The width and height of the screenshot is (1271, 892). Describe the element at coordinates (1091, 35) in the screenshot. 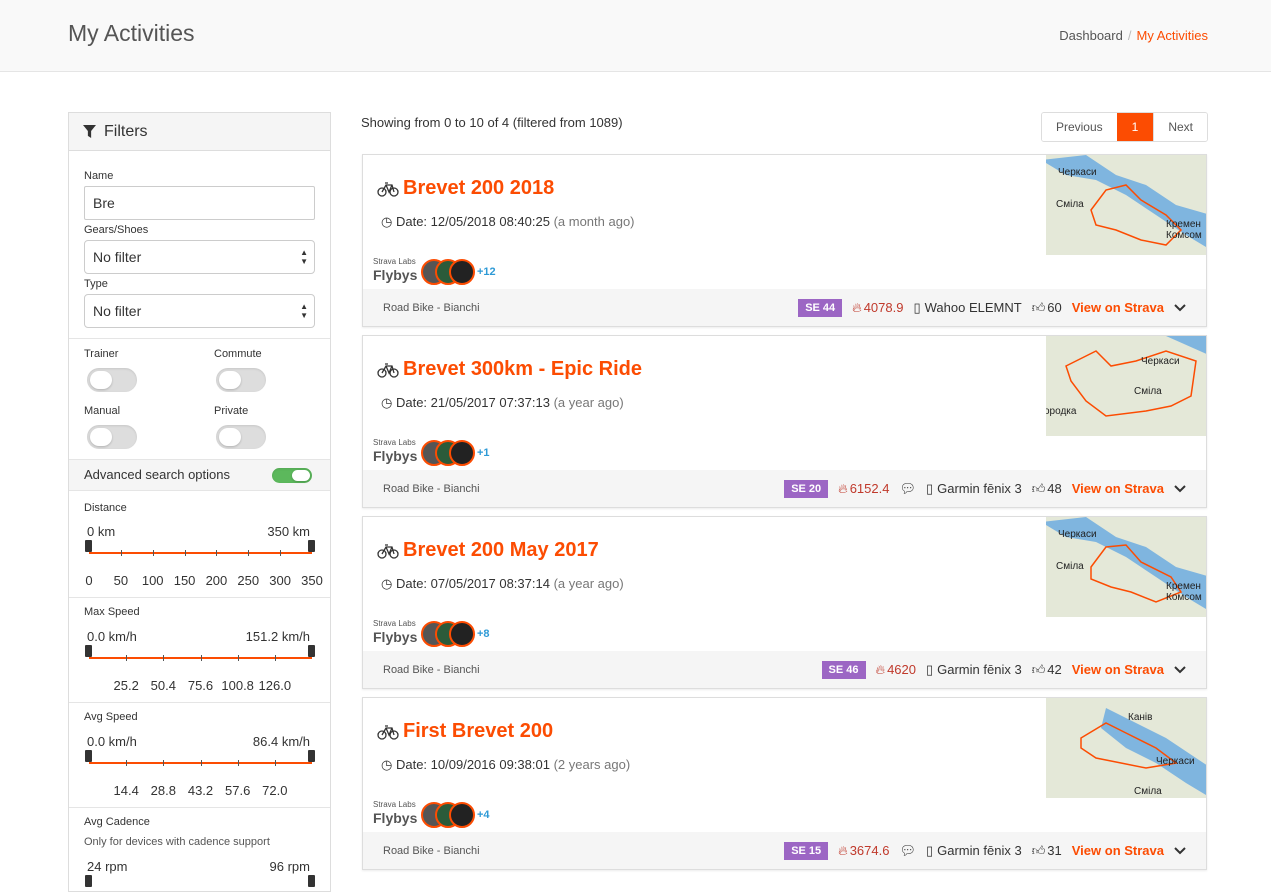

I see `breadcrumb-dashboard: Dashboard` at that location.